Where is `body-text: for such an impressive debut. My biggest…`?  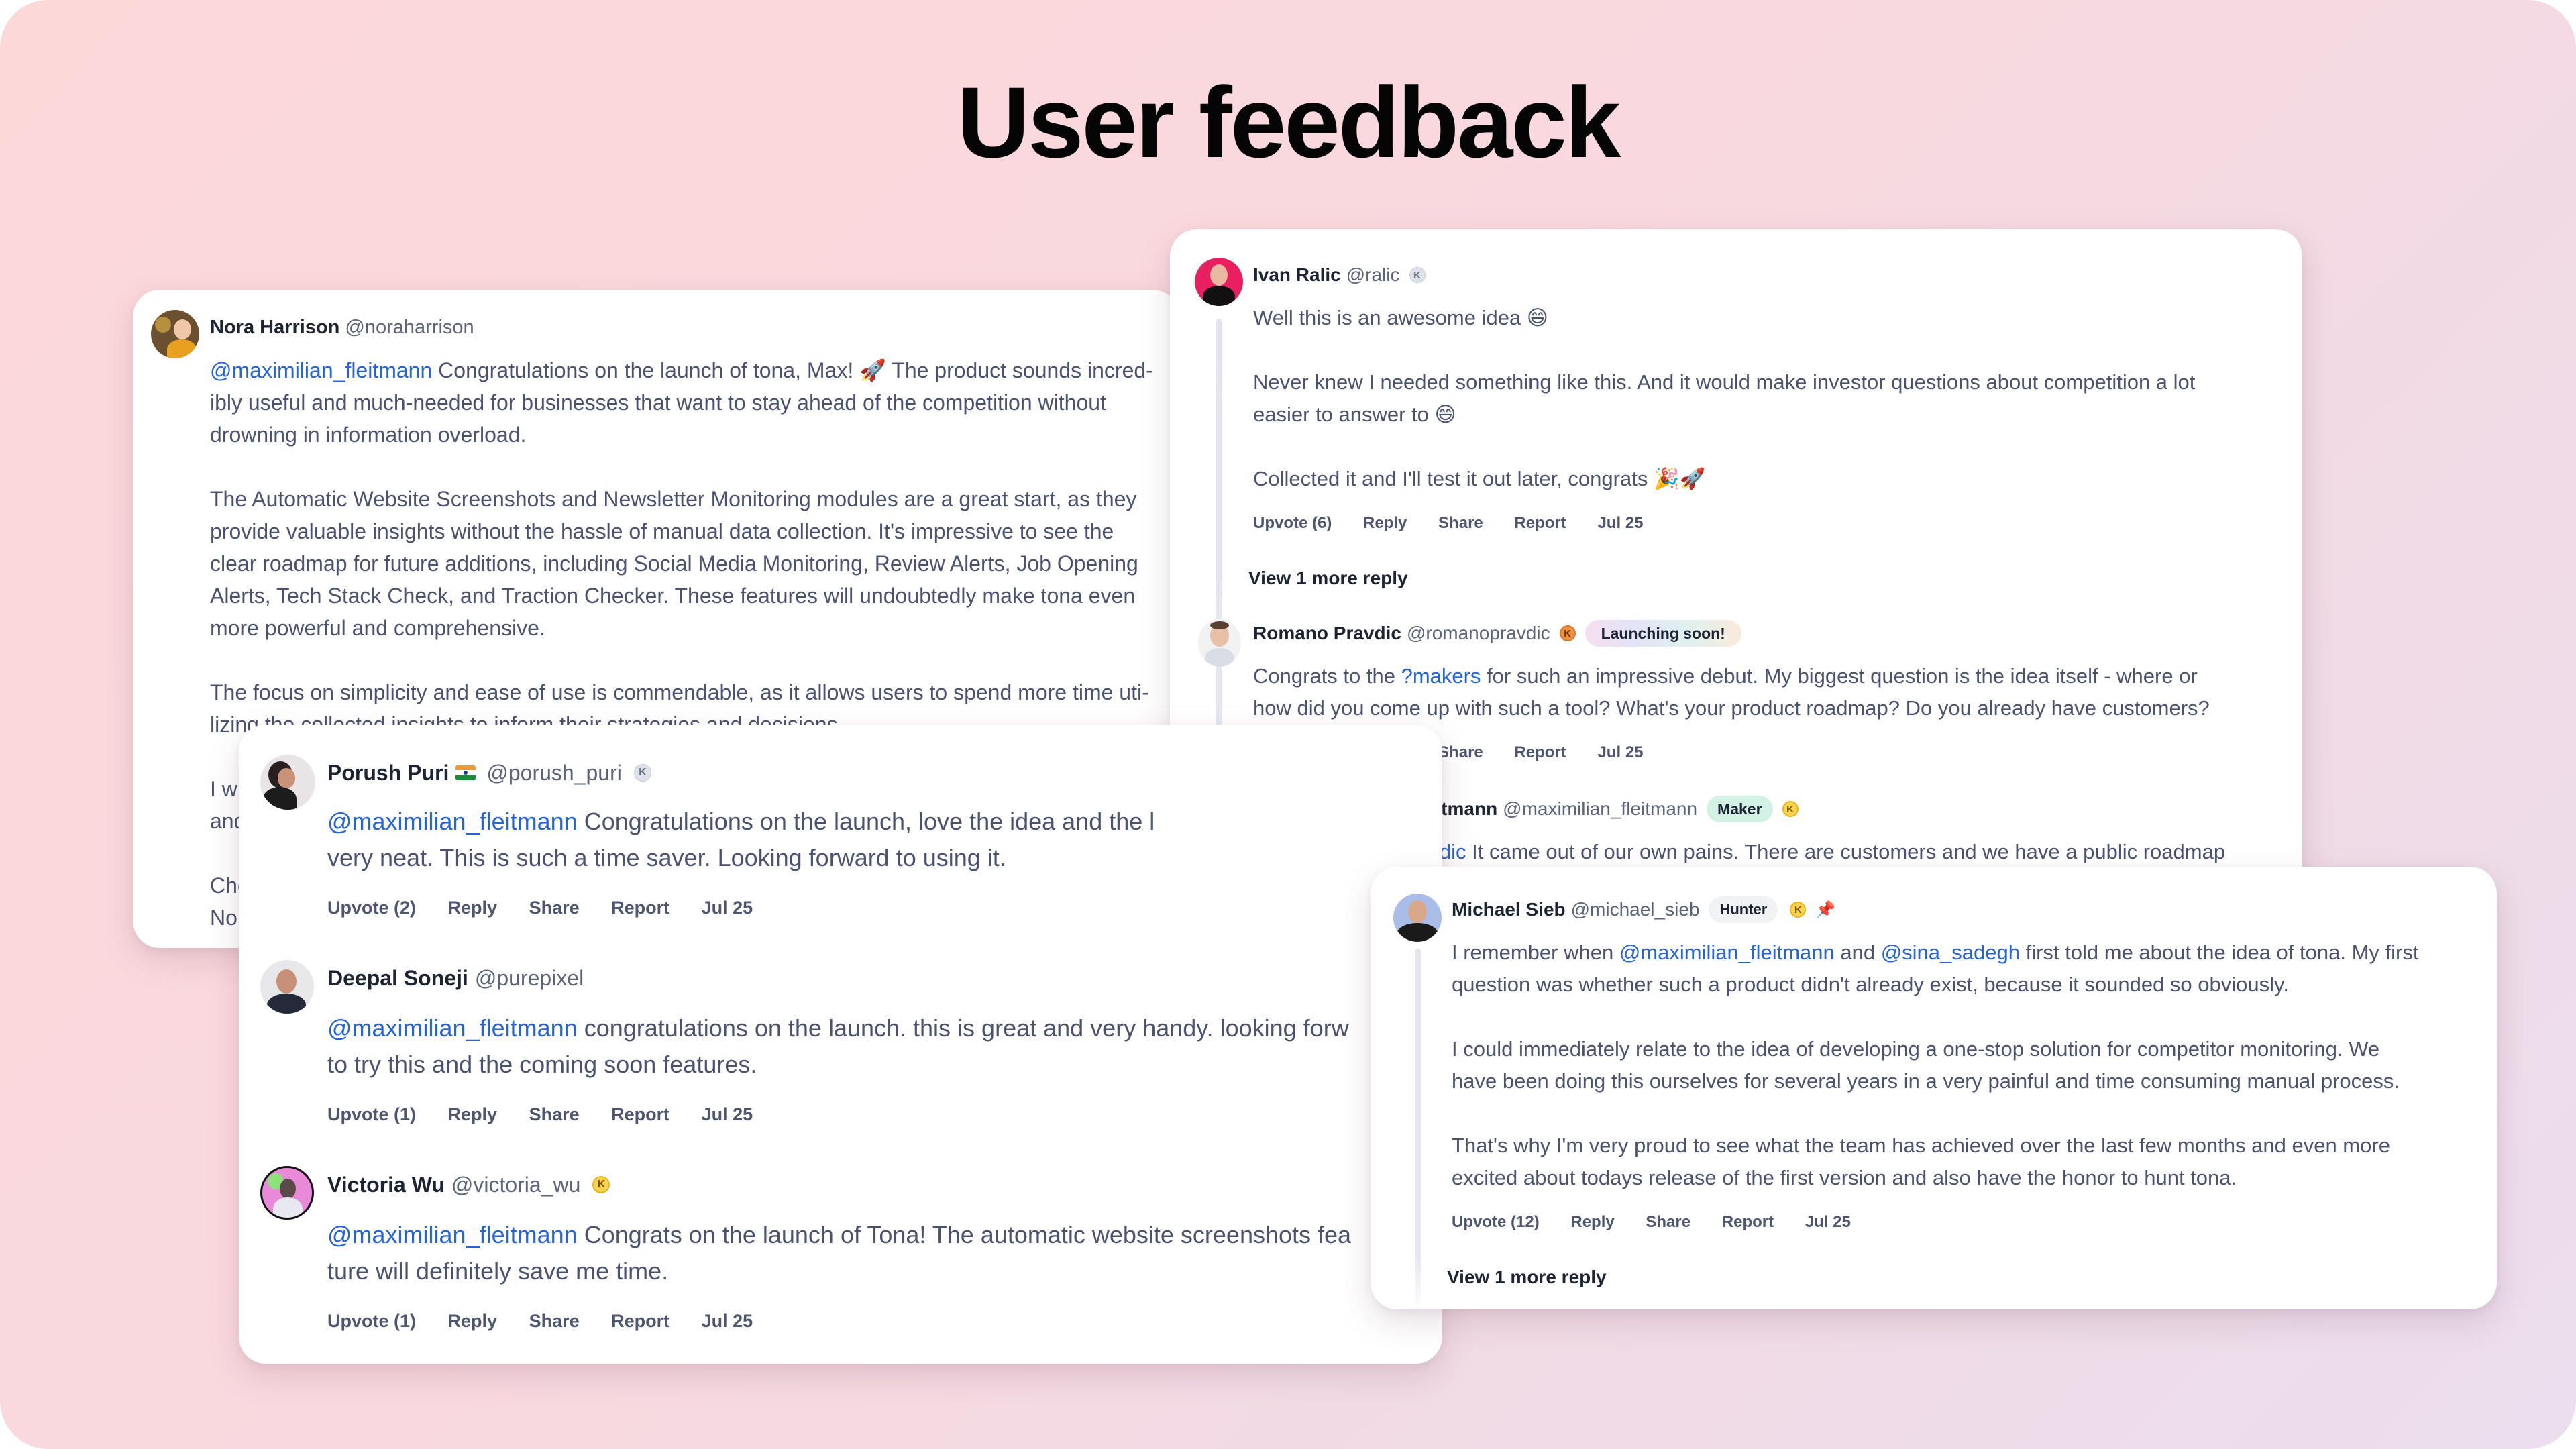
body-text: for such an impressive debut. My biggest… is located at coordinates (1839, 676).